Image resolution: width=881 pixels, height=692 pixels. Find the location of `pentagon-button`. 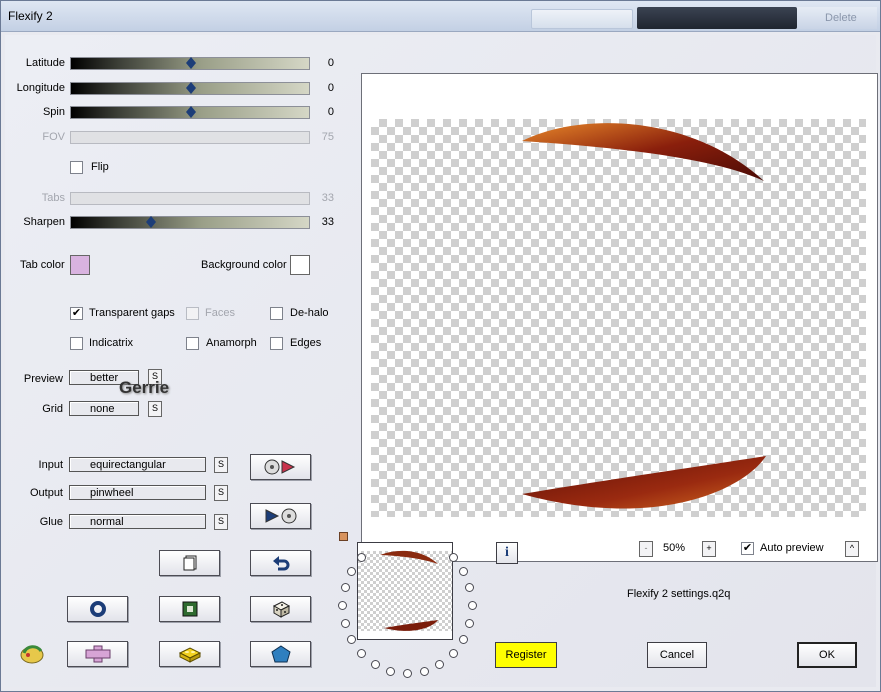

pentagon-button is located at coordinates (280, 654).